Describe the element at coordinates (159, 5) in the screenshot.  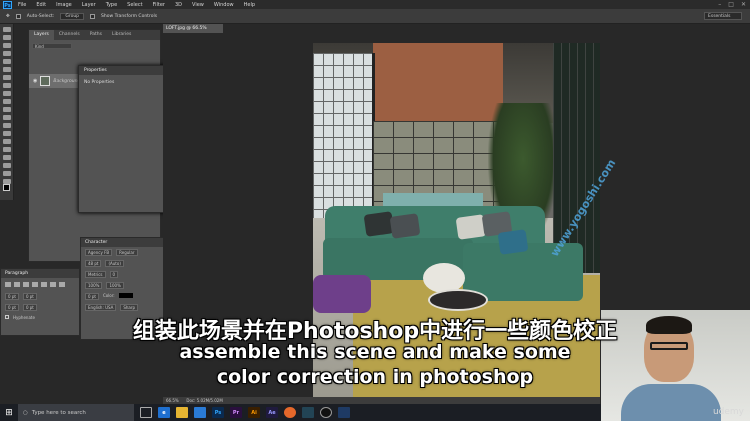
I see `menu-filter: Filter` at that location.